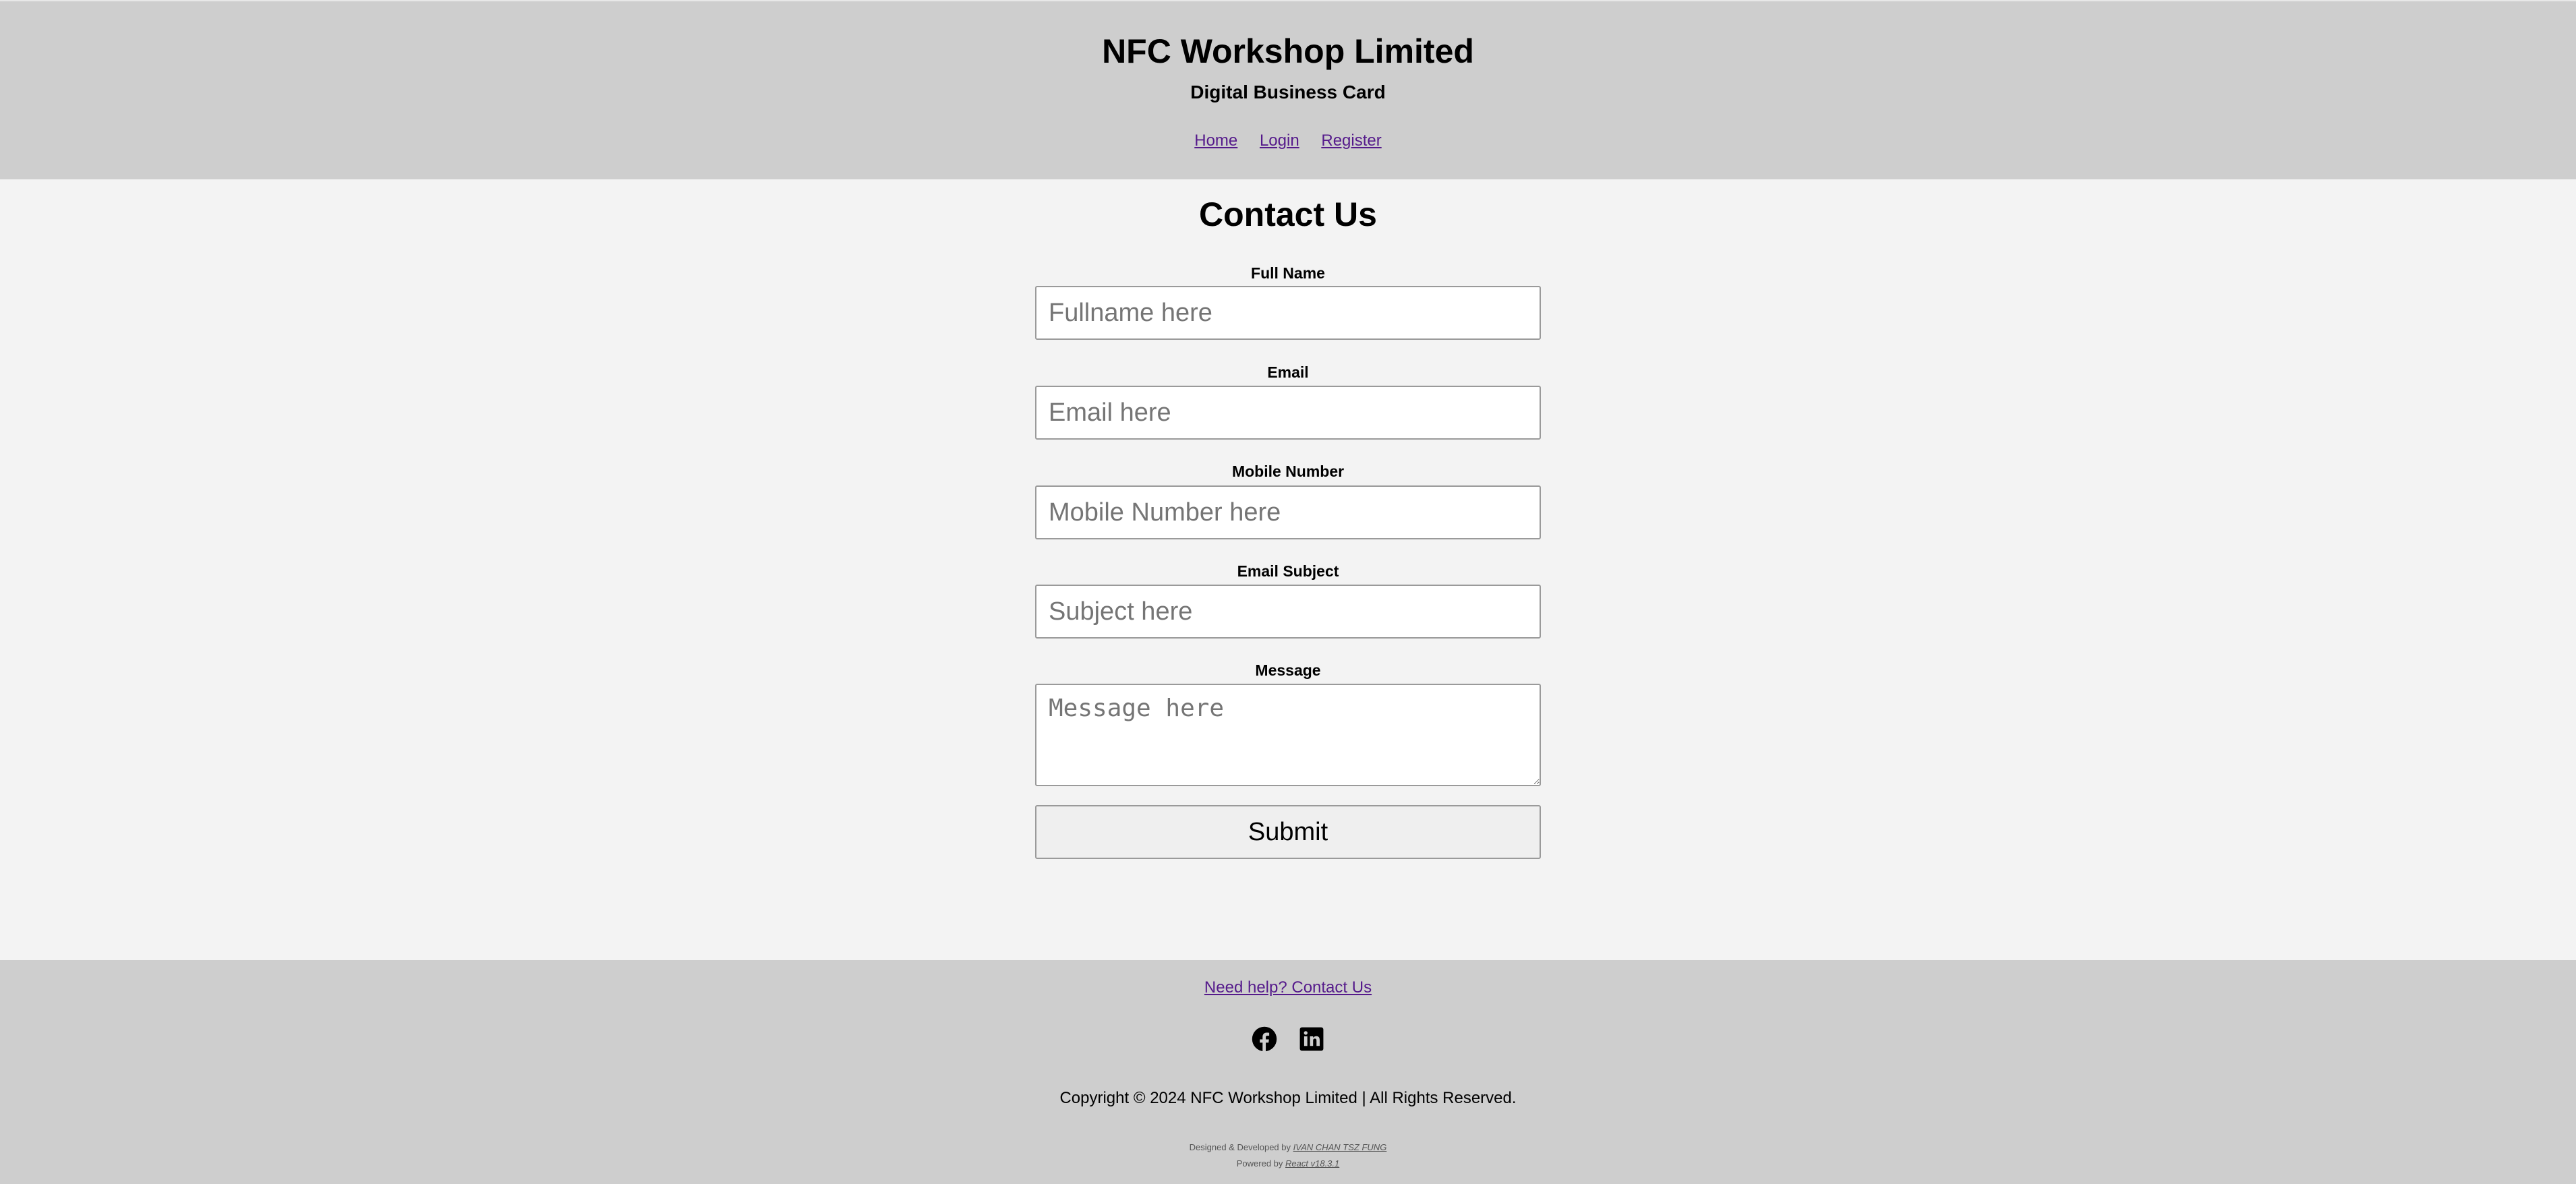 This screenshot has height=1184, width=2576. I want to click on message-label: Message, so click(1288, 670).